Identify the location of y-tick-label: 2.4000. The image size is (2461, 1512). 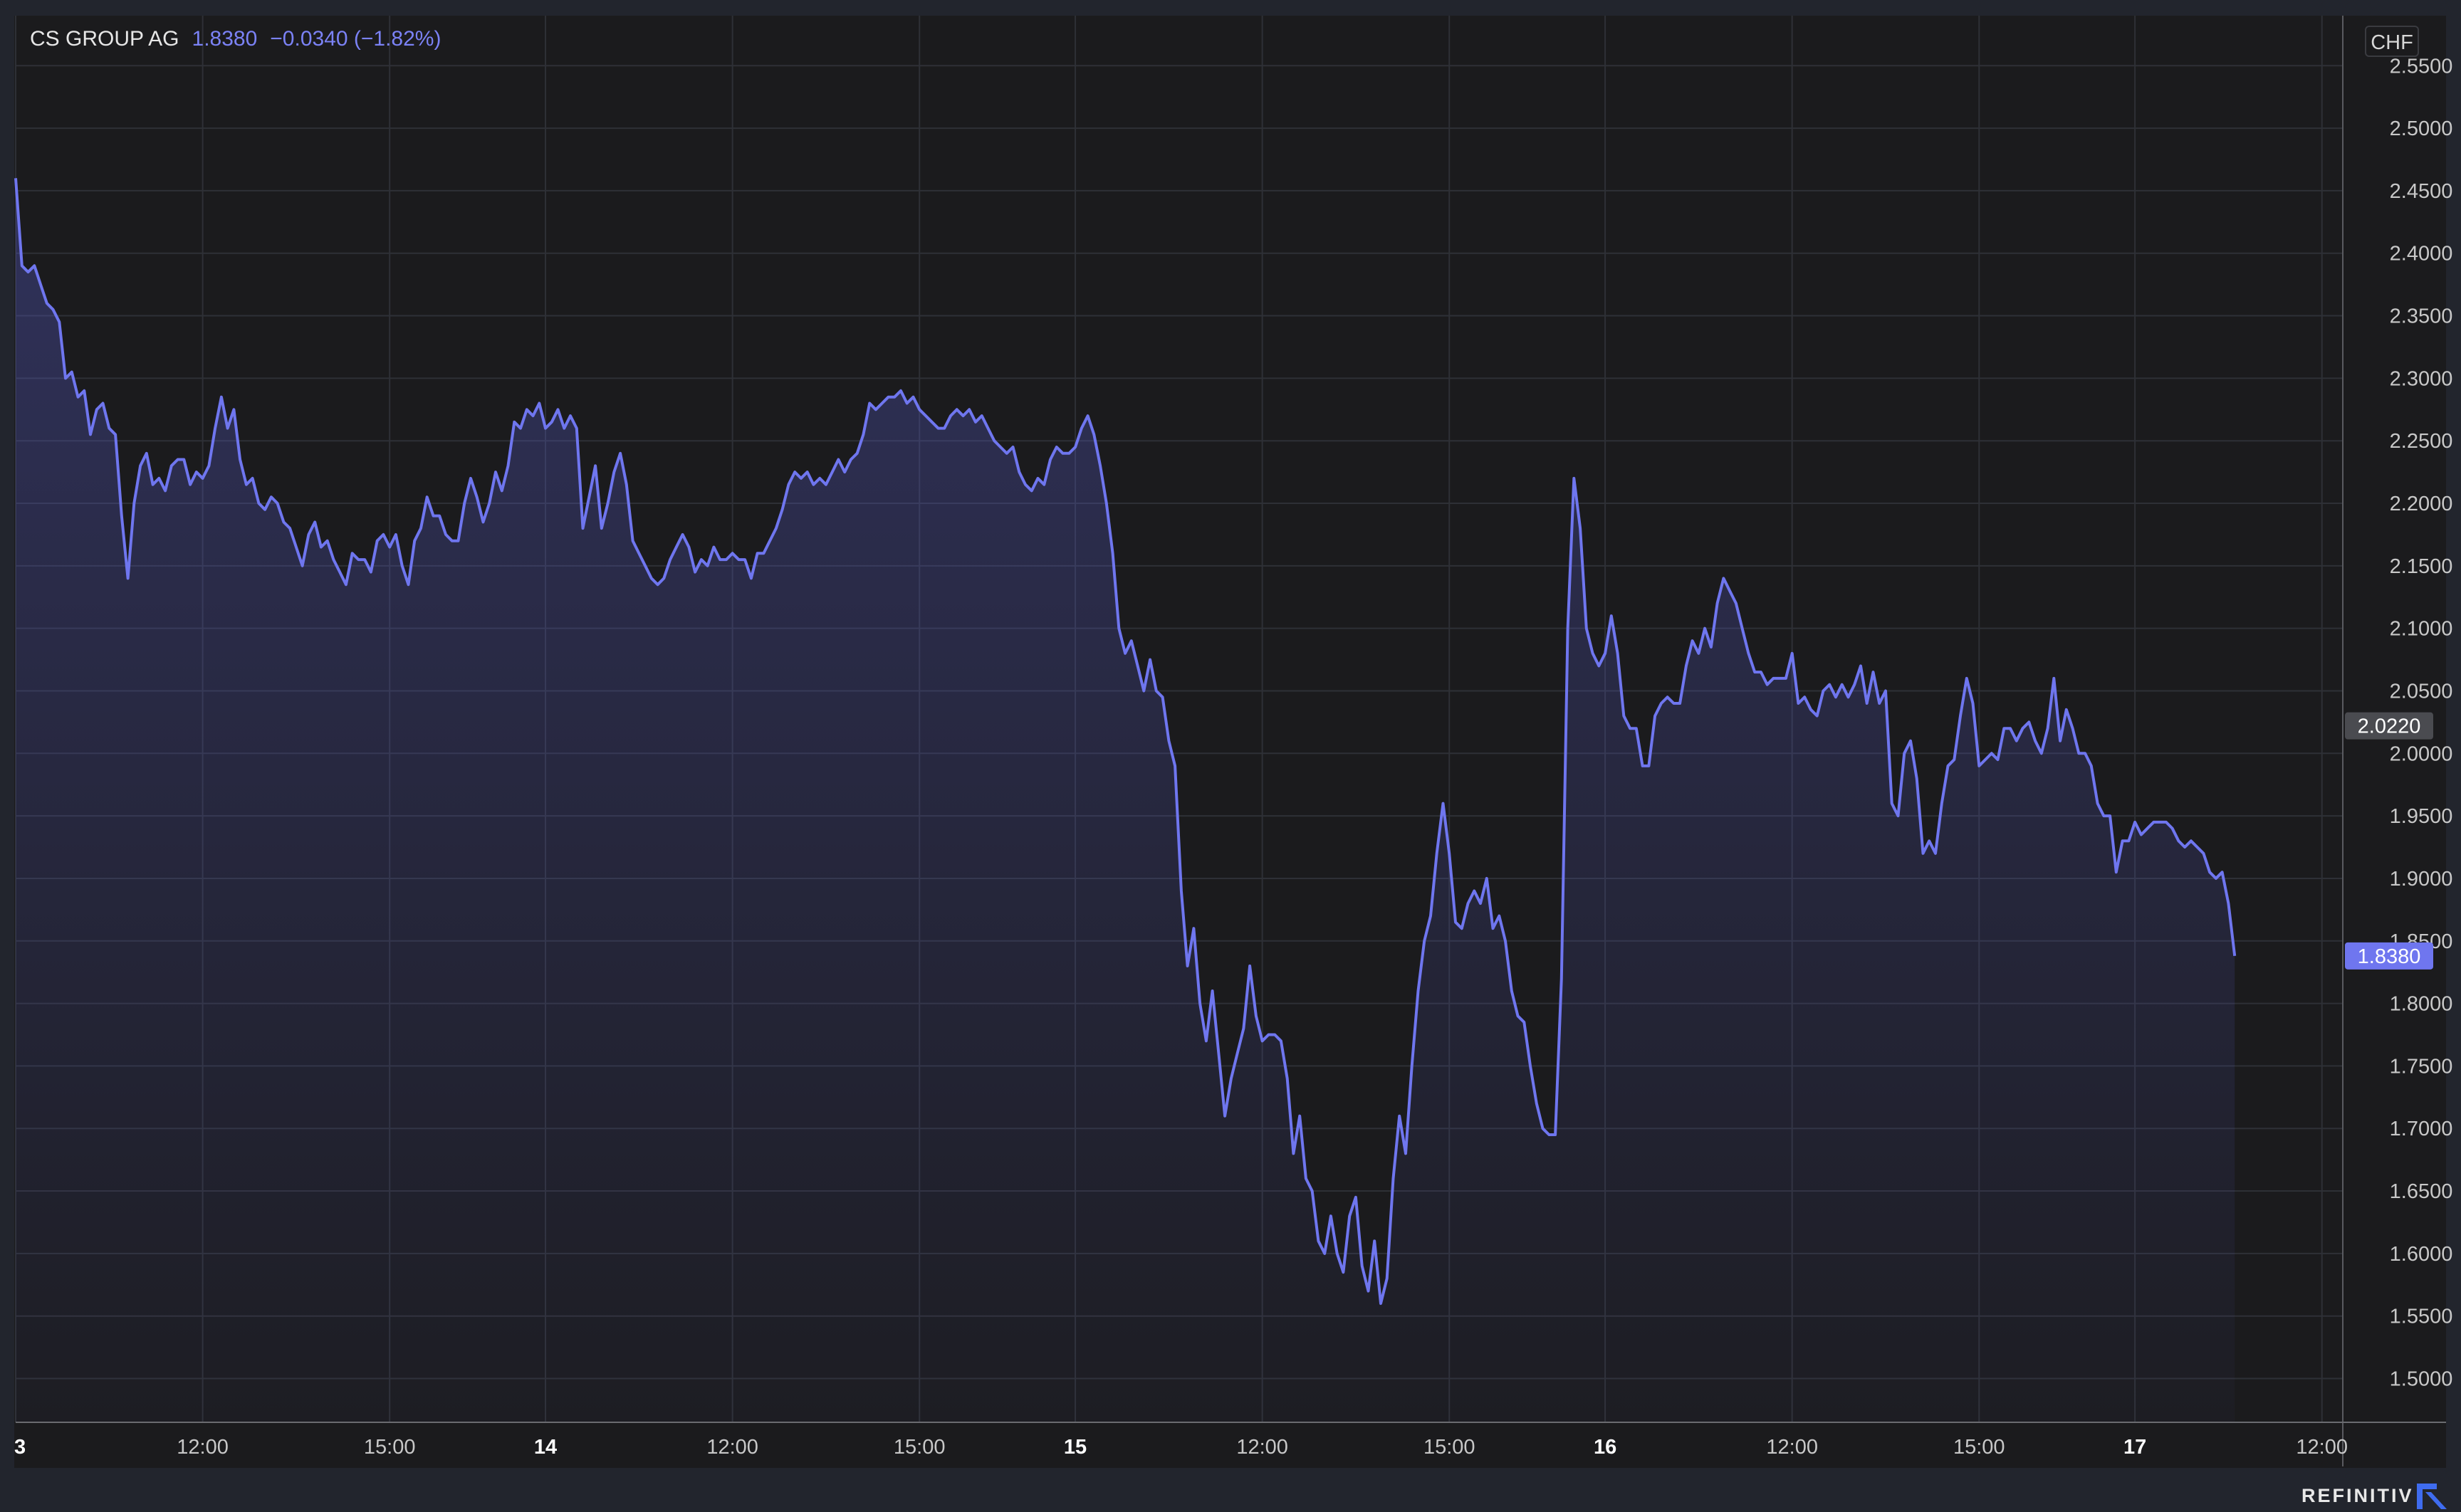
(2422, 254).